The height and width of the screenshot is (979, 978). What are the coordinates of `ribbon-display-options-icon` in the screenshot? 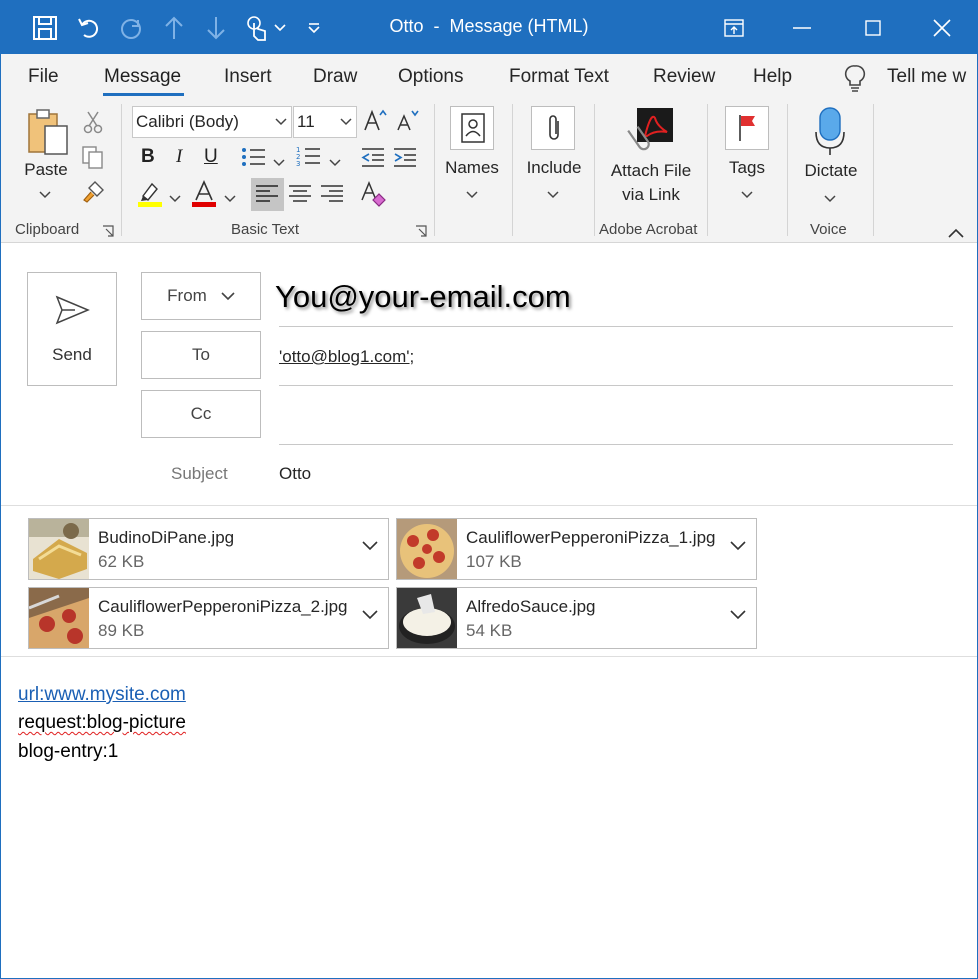 It's located at (734, 27).